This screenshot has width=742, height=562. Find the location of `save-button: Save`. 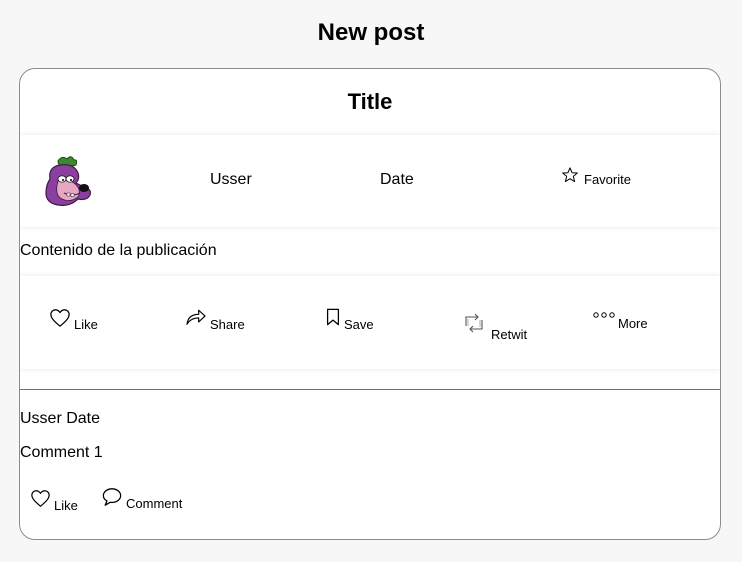

save-button: Save is located at coordinates (349, 320).